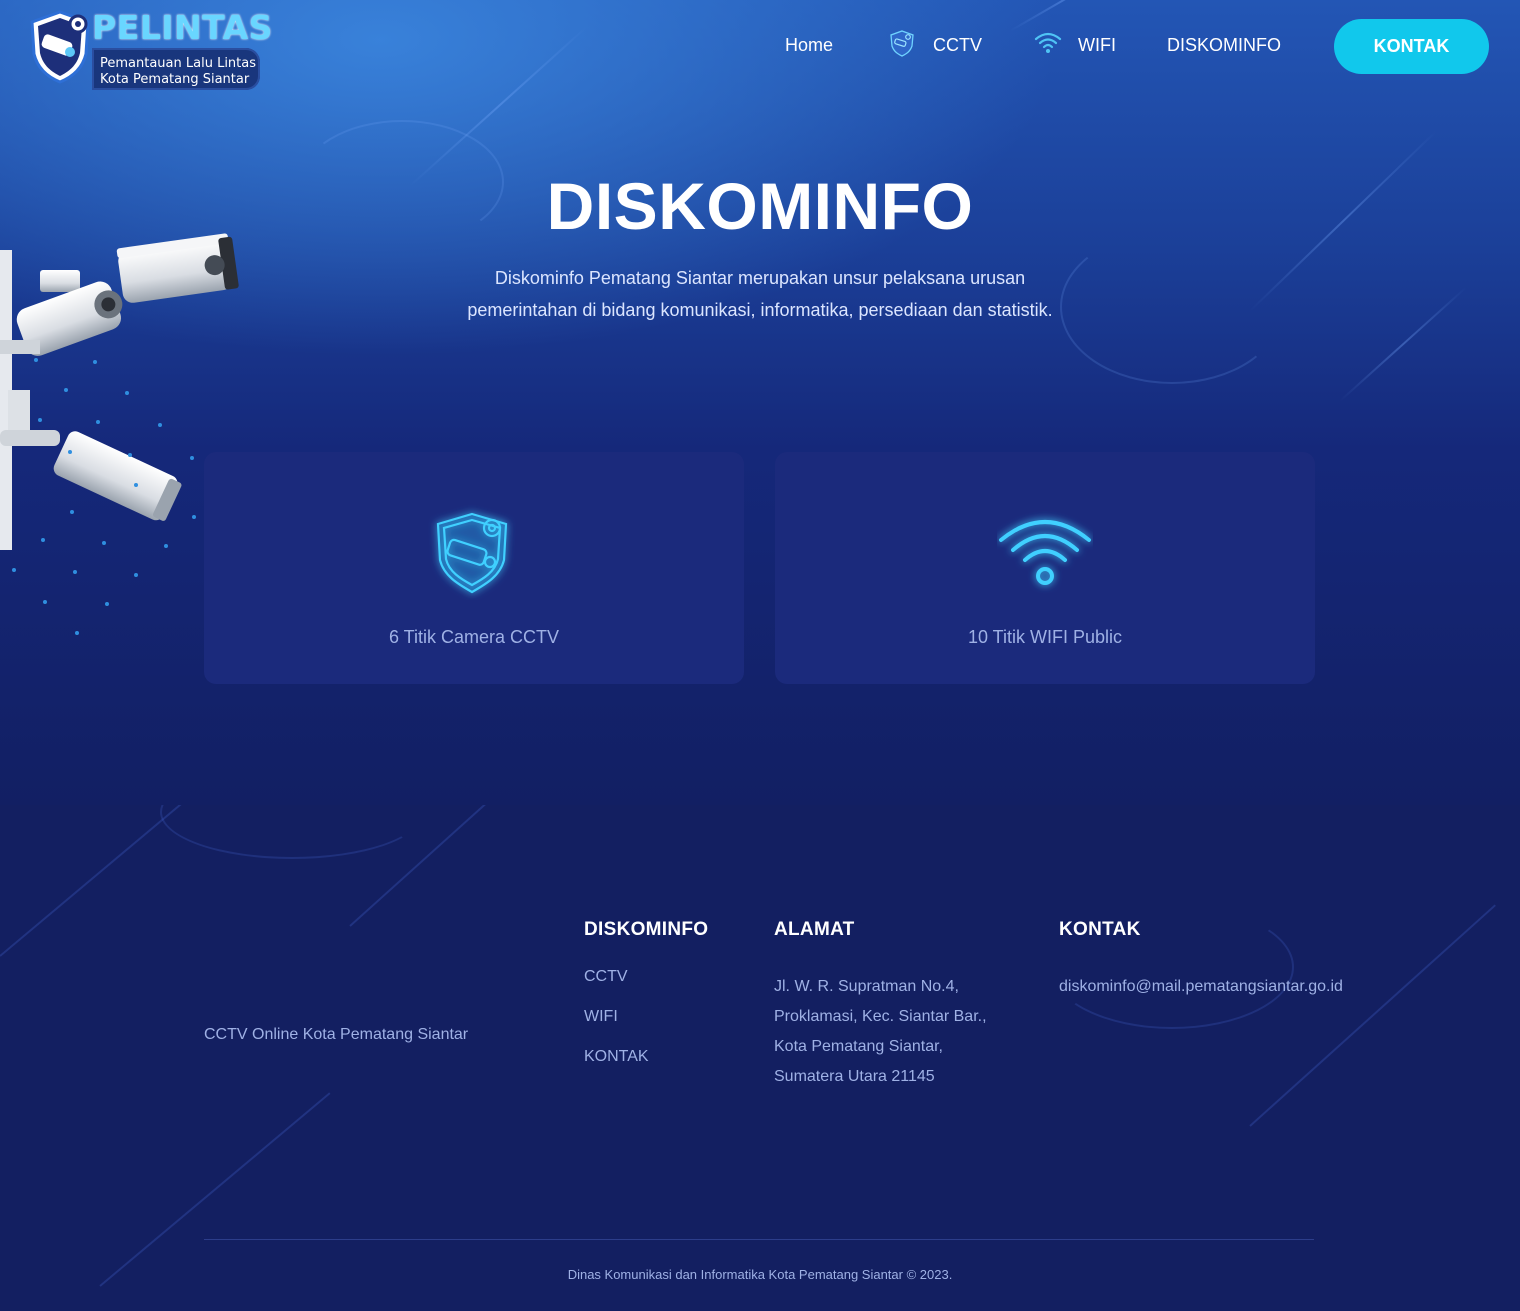 This screenshot has width=1520, height=1311. What do you see at coordinates (866, 986) in the screenshot?
I see `footer-address-line: Jl. W. R. Supratman No.4,` at bounding box center [866, 986].